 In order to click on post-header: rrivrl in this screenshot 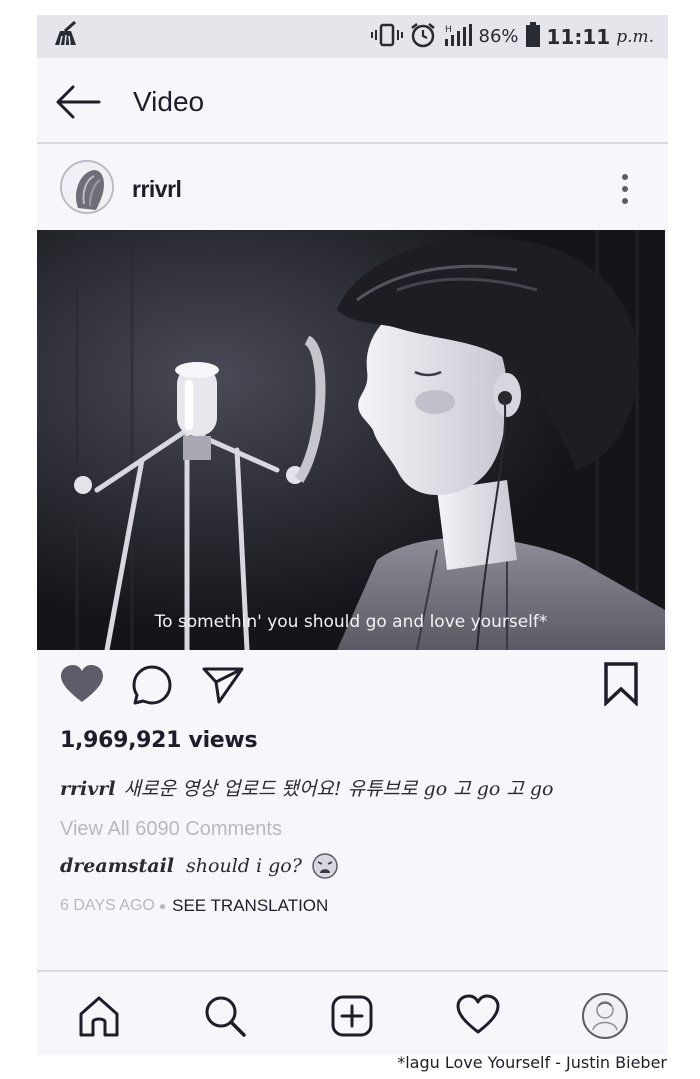, I will do `click(352, 188)`.